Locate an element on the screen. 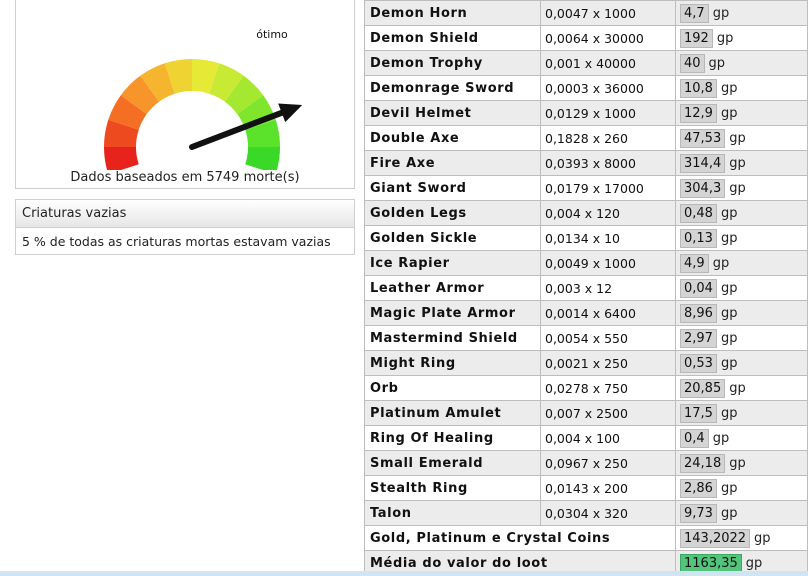  bottom-bar is located at coordinates (404, 573).